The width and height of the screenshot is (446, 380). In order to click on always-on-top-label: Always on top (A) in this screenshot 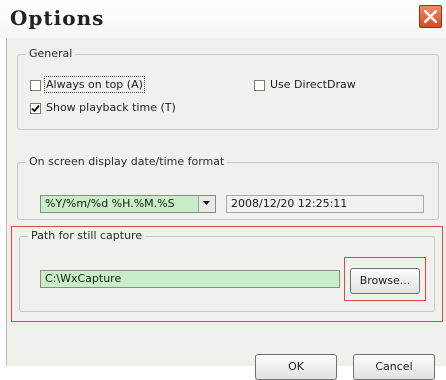, I will do `click(94, 84)`.